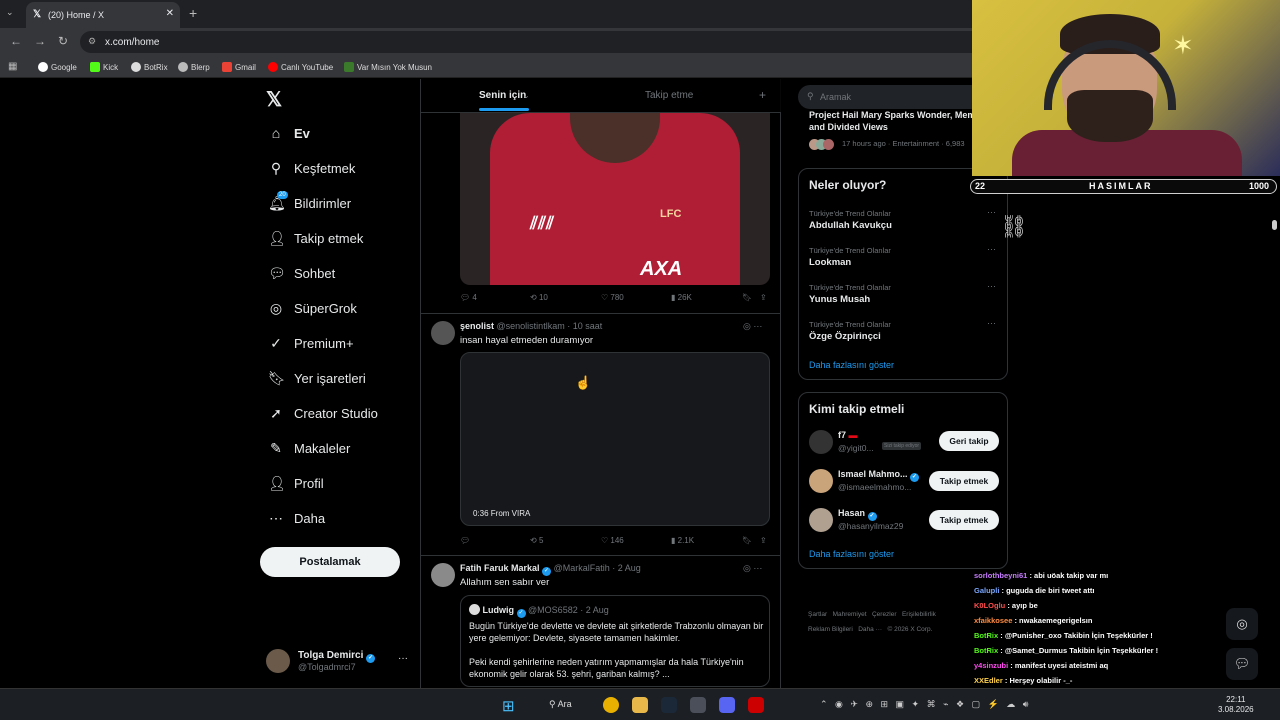 The image size is (1280, 720). Describe the element at coordinates (830, 262) in the screenshot. I see `trend-name: Lookman` at that location.